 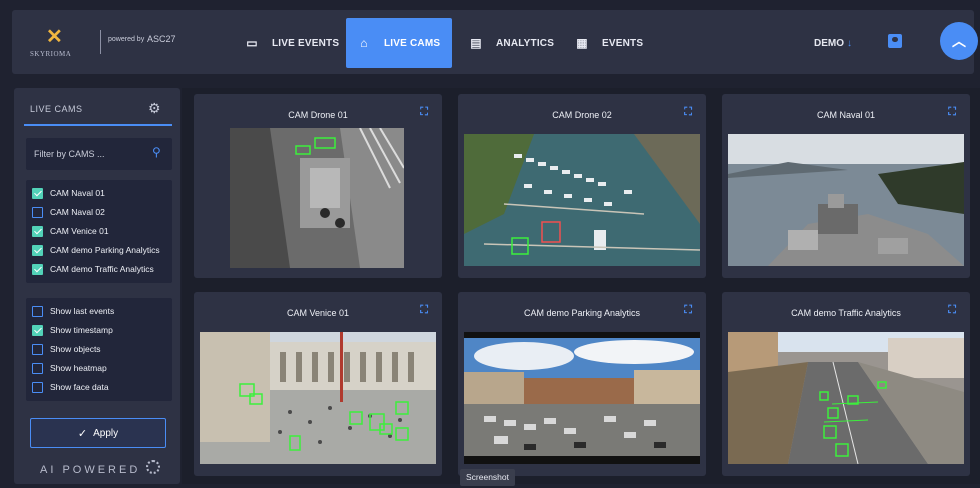 I want to click on checkbox-label: Show objects, so click(x=75, y=349).